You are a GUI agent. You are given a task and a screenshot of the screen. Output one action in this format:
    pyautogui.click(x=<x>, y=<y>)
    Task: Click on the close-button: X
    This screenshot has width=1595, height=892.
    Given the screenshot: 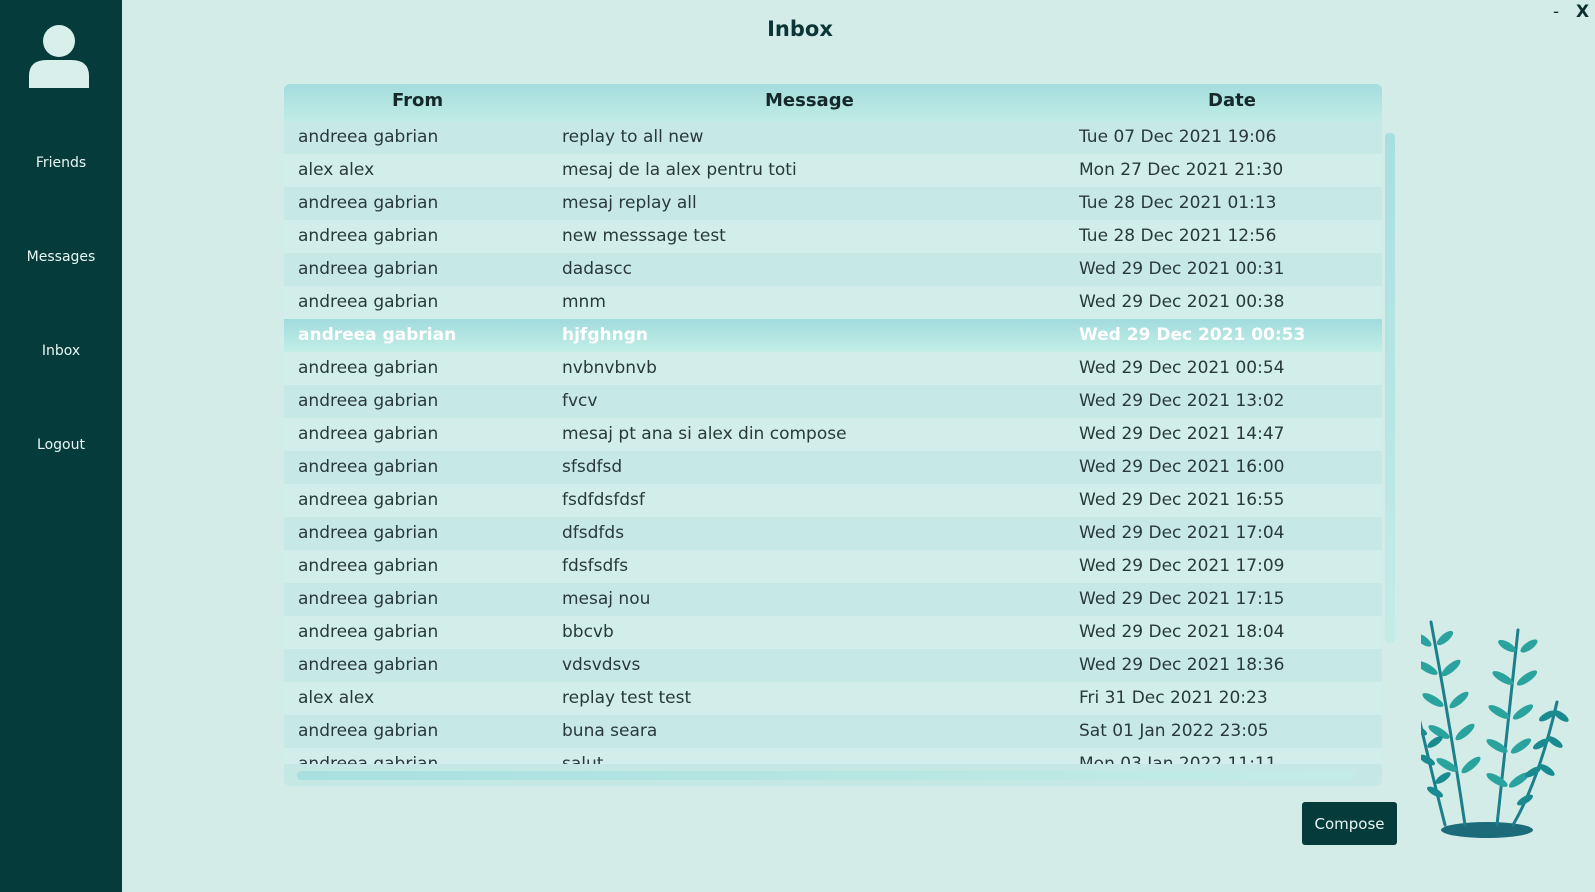 What is the action you would take?
    pyautogui.click(x=1582, y=12)
    